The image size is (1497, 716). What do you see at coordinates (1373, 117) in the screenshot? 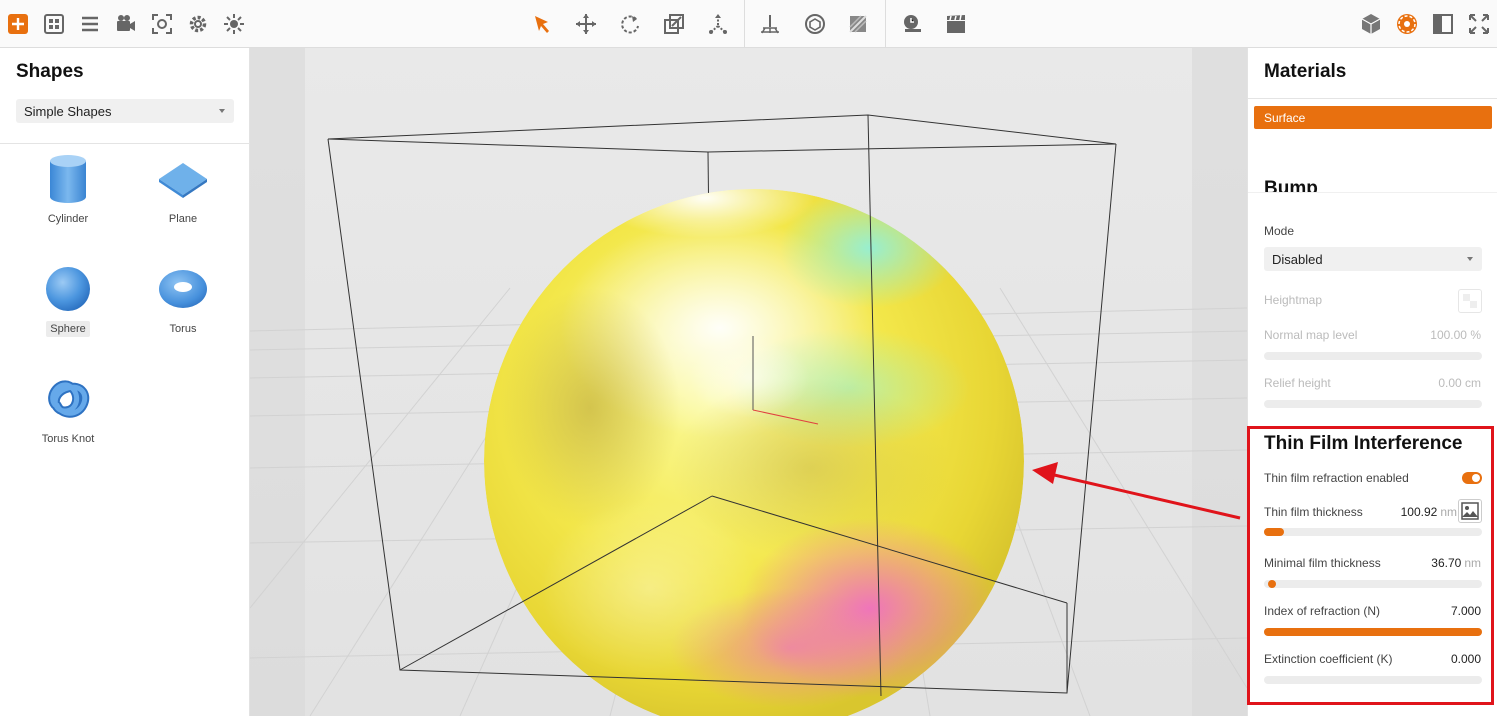
I see `tab-surface: Surface` at bounding box center [1373, 117].